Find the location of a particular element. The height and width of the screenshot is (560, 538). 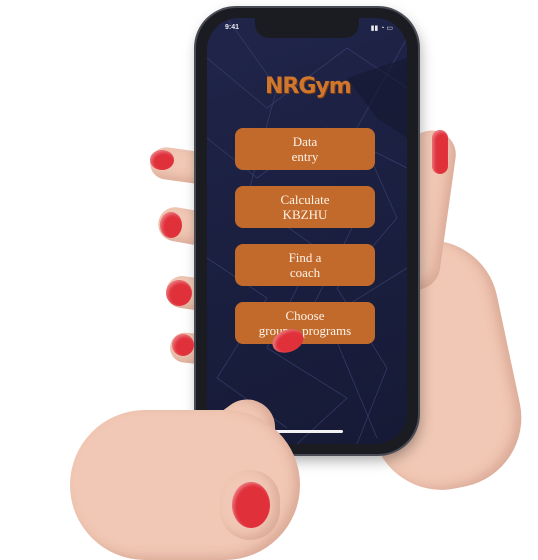

find-coach-button: Find a coach is located at coordinates (305, 265).